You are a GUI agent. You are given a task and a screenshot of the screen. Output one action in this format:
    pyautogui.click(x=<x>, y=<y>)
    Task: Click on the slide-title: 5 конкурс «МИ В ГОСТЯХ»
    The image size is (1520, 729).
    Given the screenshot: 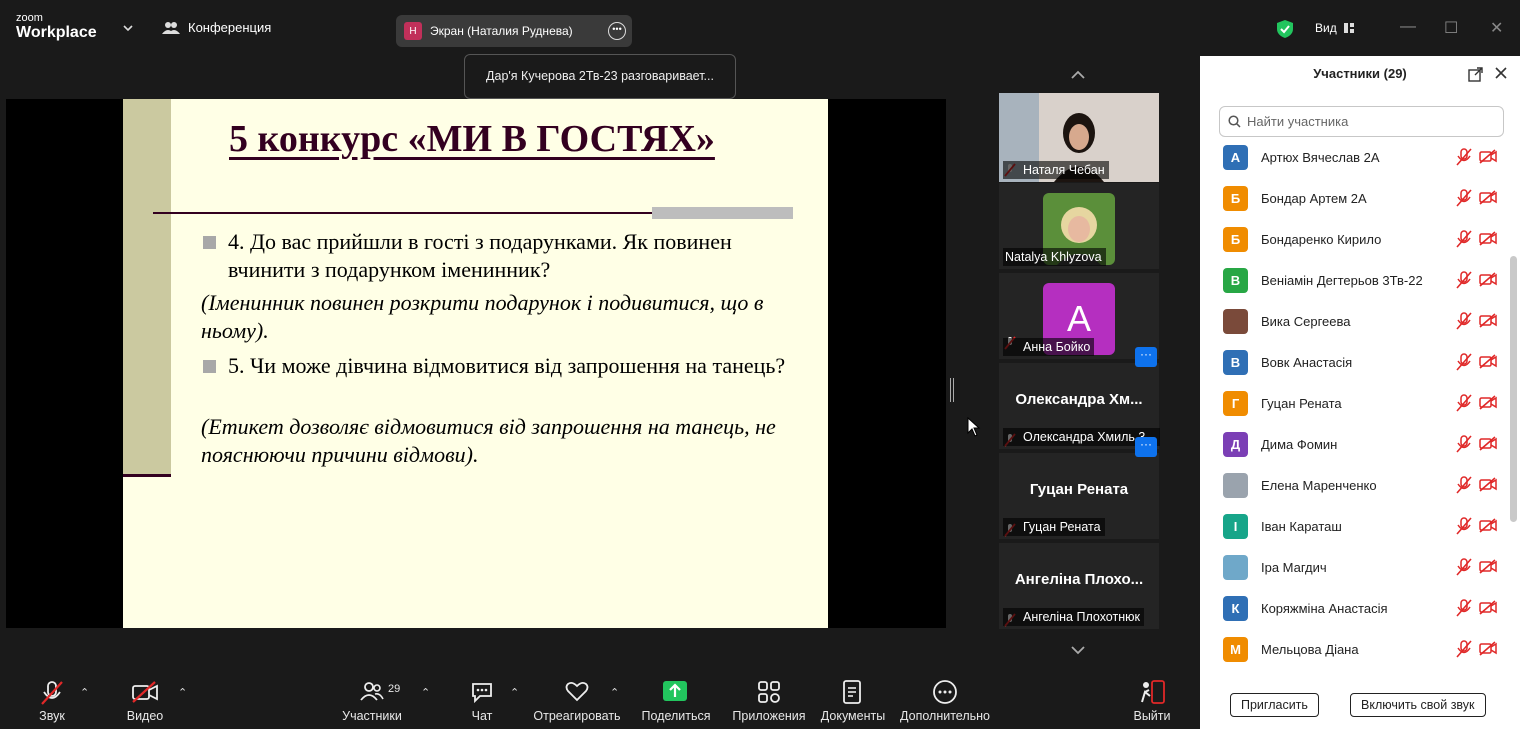 What is the action you would take?
    pyautogui.click(x=472, y=139)
    